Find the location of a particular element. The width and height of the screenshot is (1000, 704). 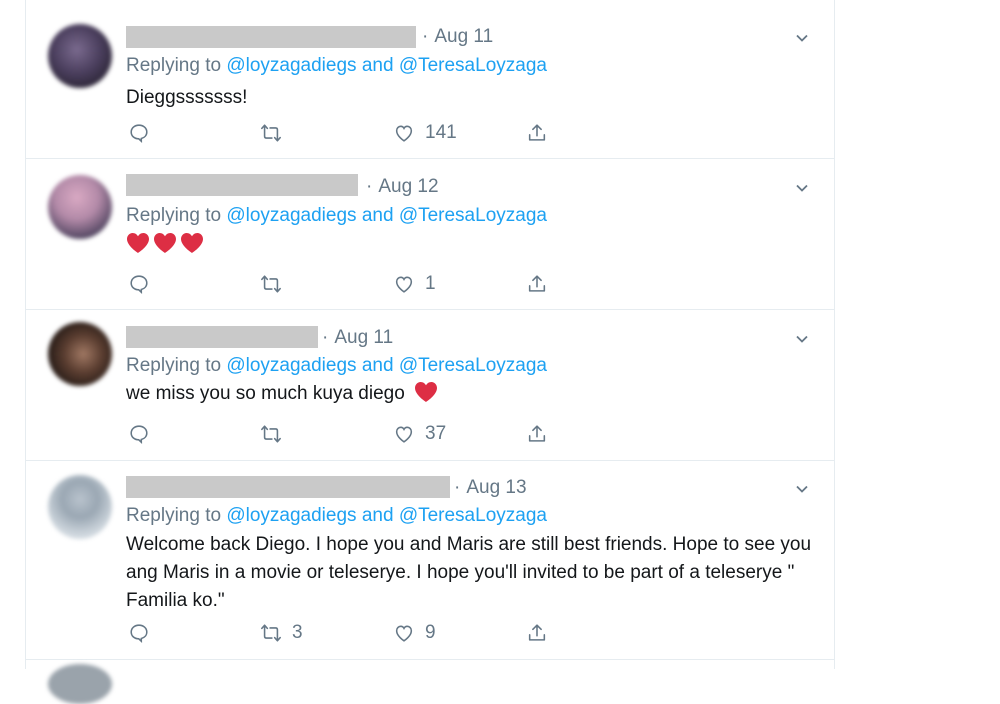

like-button: 37 is located at coordinates (419, 434).